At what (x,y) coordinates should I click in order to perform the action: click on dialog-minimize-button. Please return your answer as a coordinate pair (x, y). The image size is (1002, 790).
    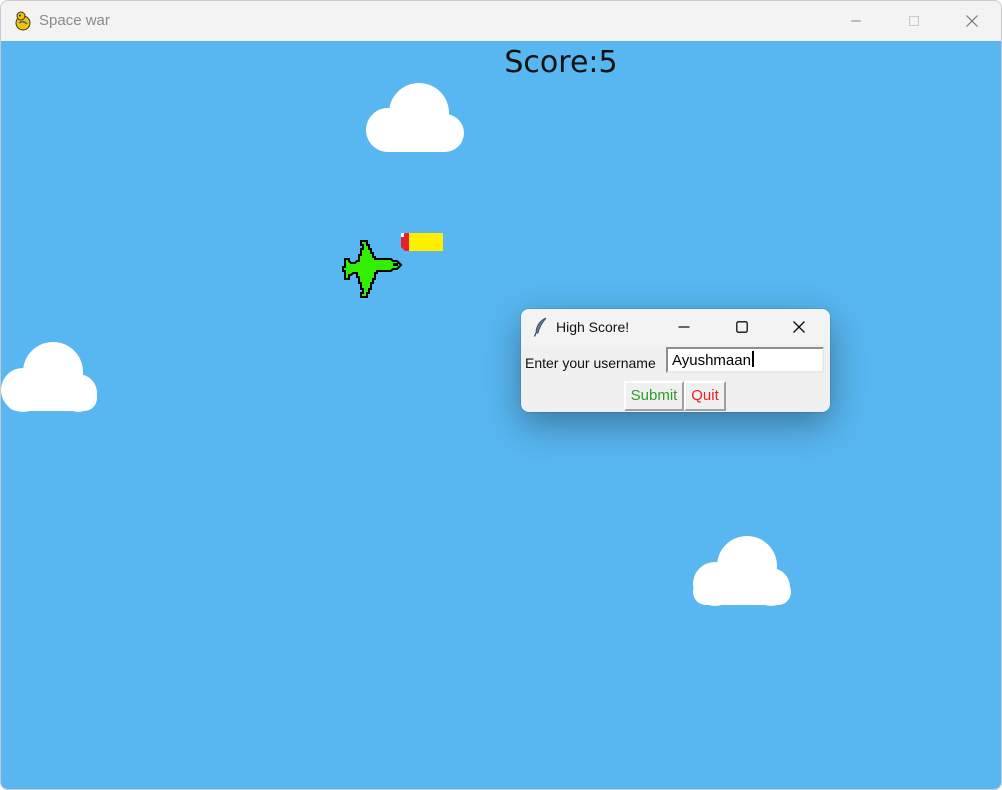
    Looking at the image, I should click on (684, 327).